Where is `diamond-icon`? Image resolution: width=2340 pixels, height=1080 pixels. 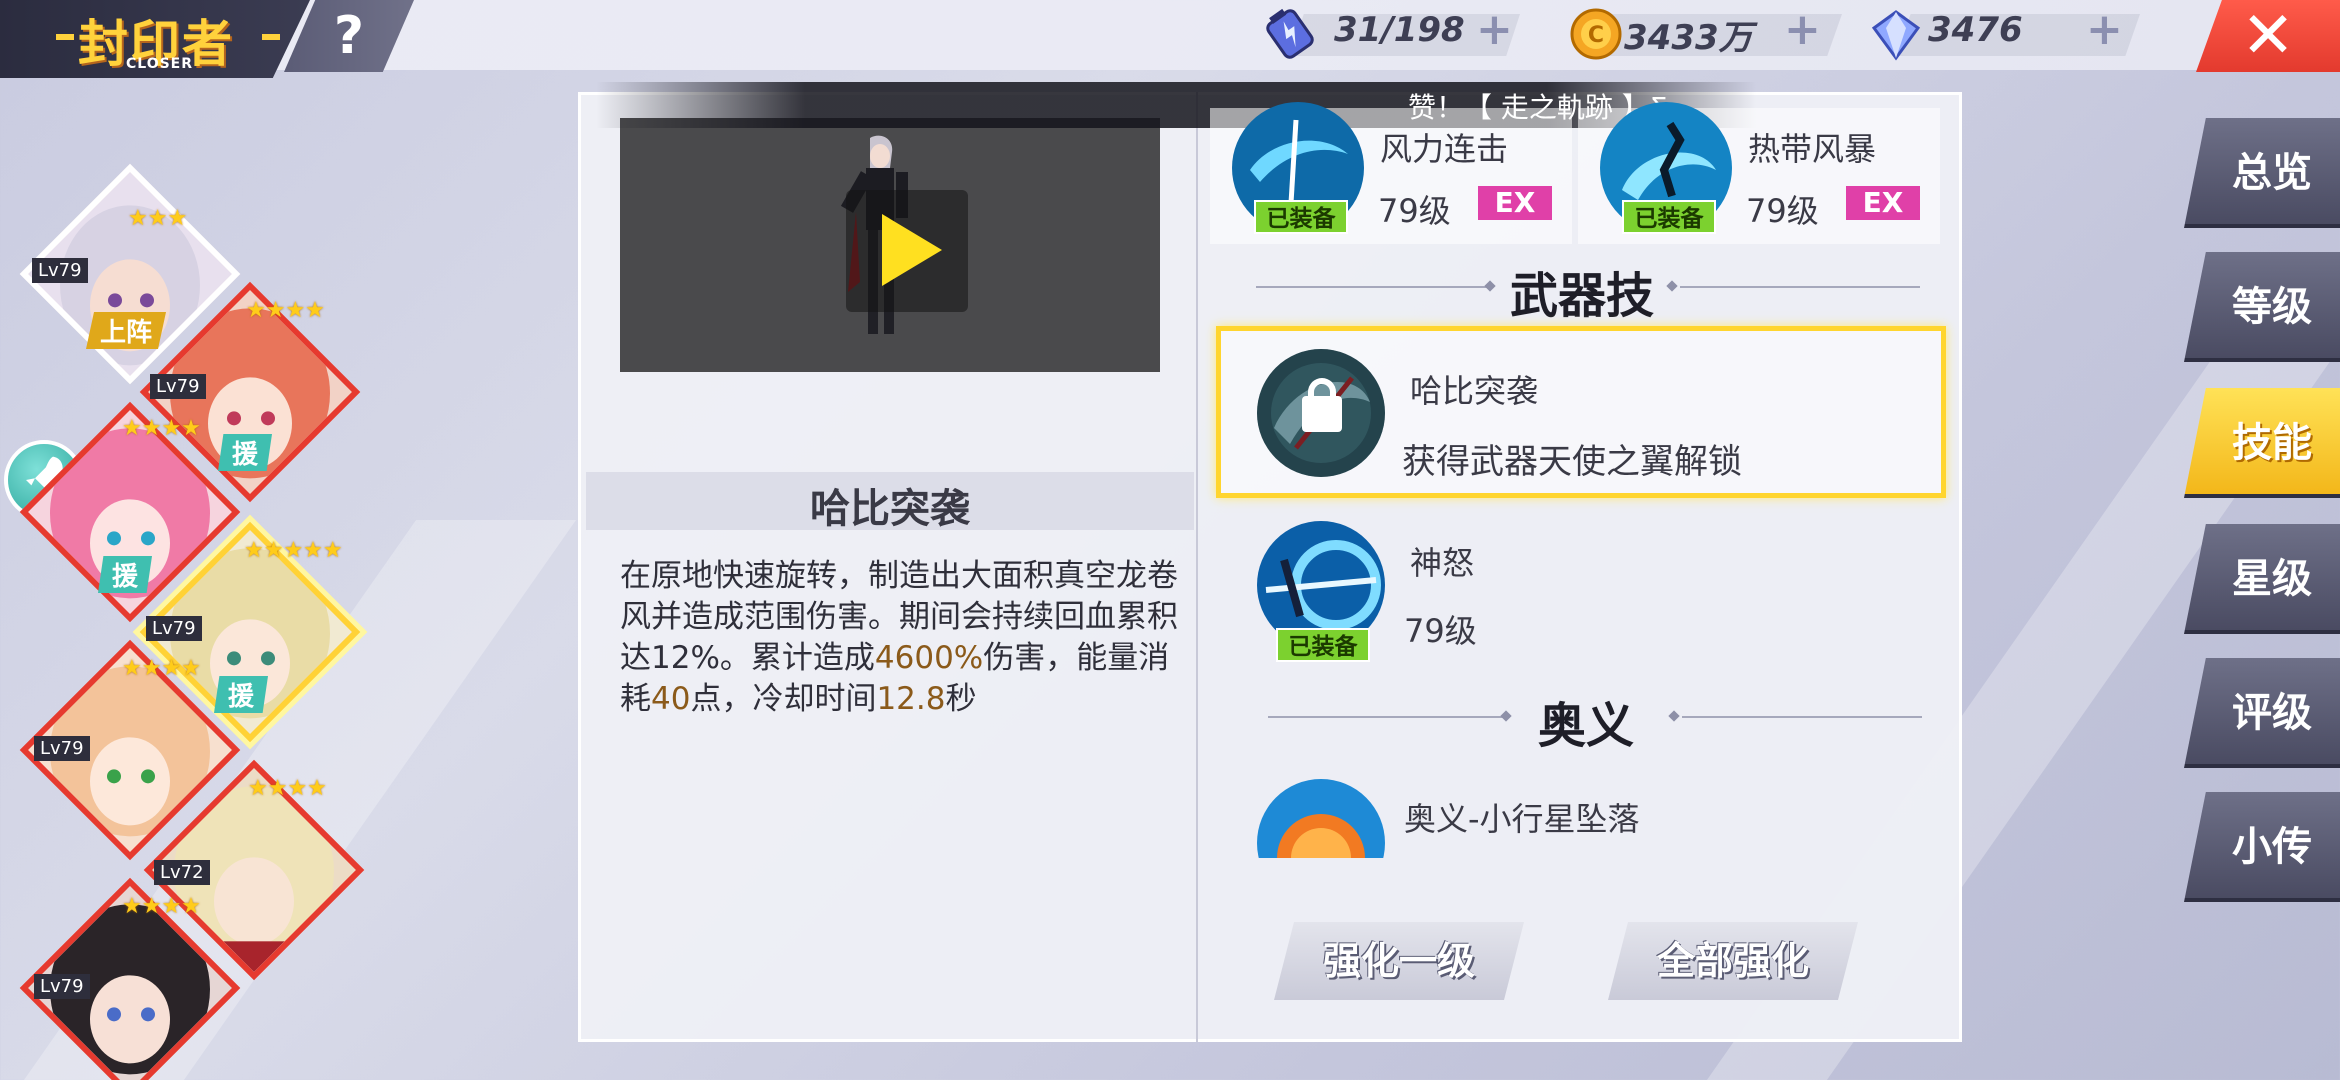 diamond-icon is located at coordinates (1896, 35).